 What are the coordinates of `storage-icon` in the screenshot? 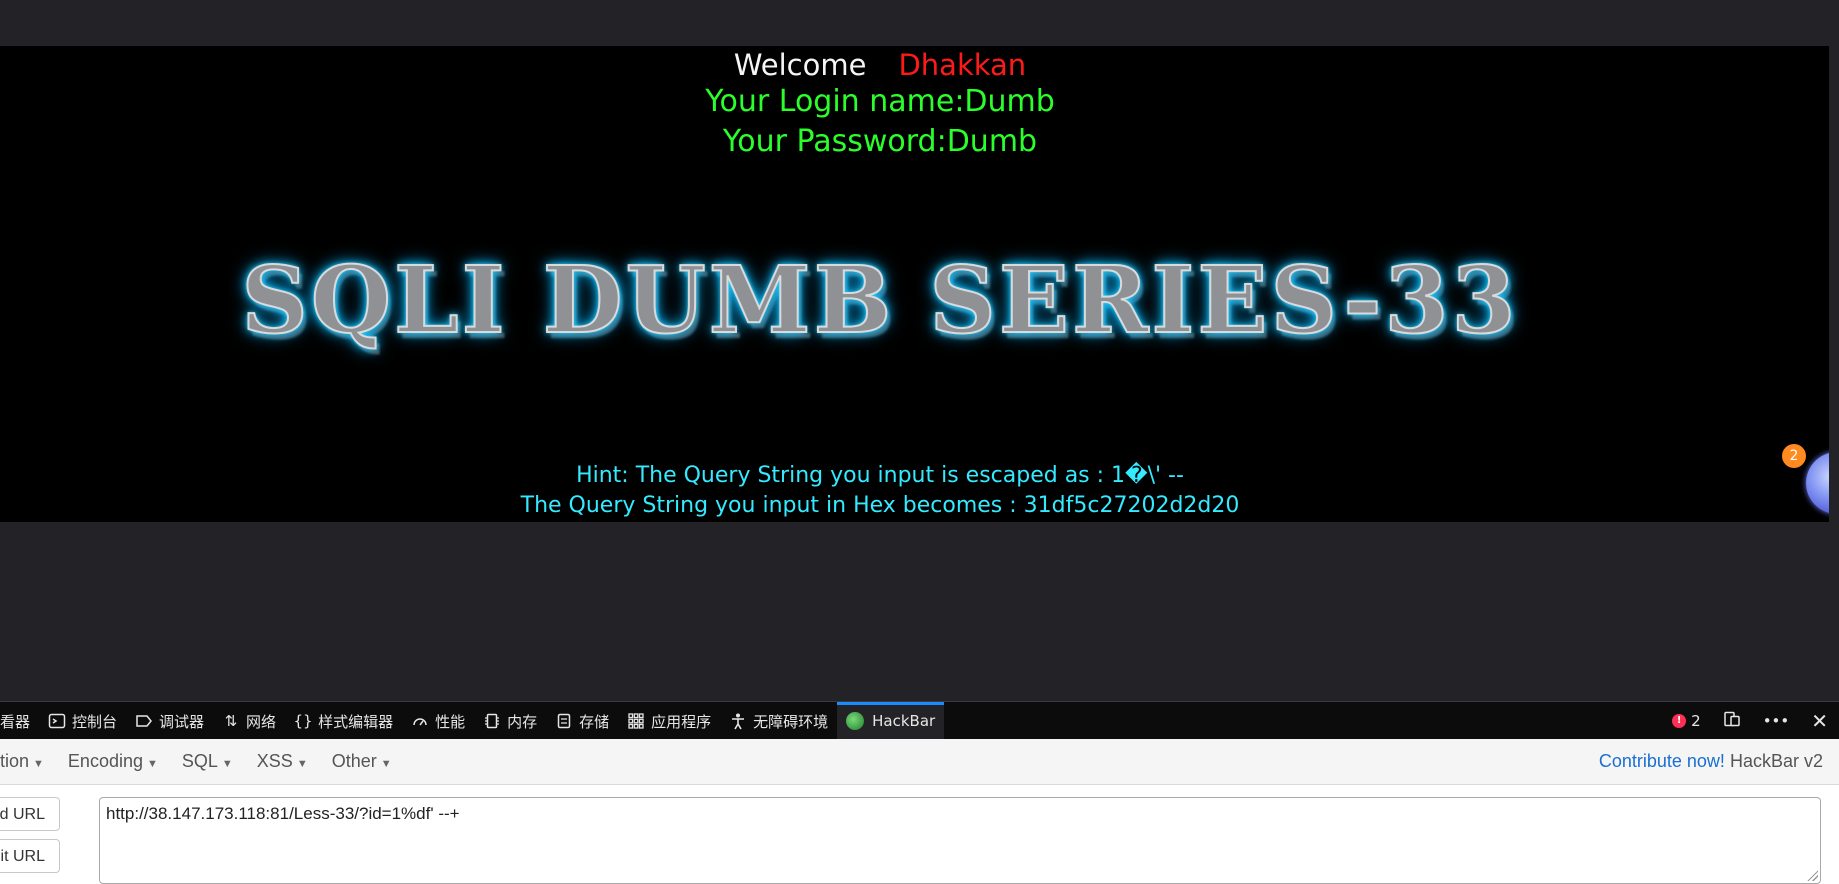 It's located at (564, 721).